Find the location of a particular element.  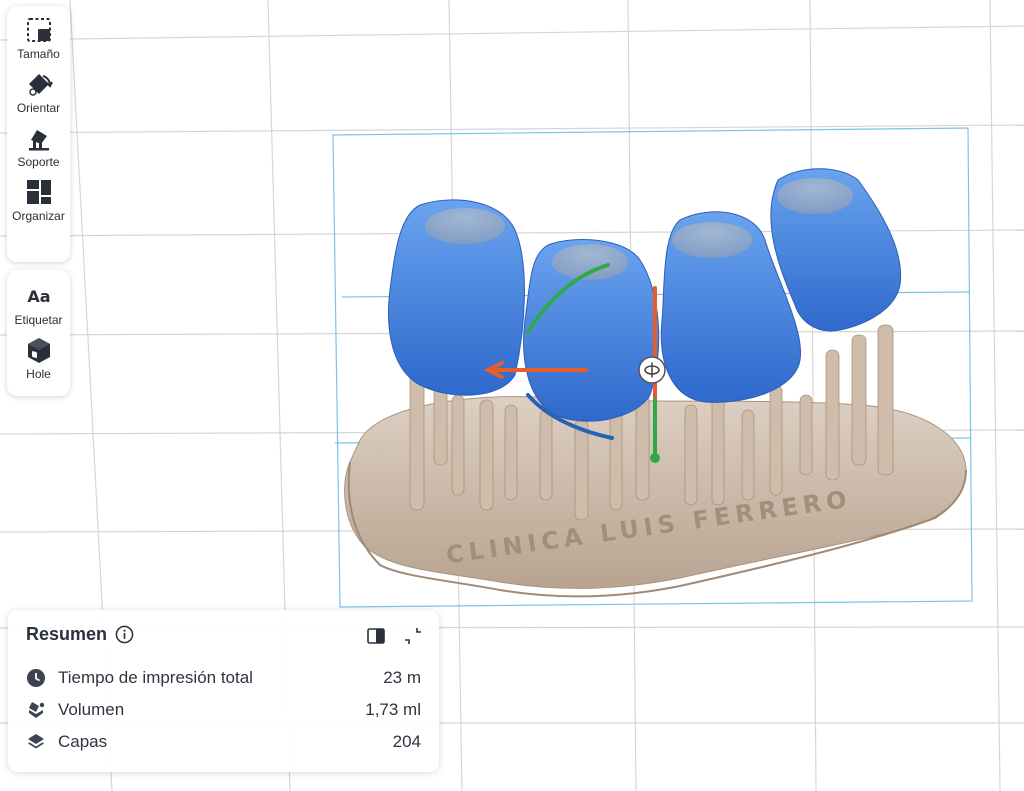

tool-size: Tamaño is located at coordinates (38, 38).